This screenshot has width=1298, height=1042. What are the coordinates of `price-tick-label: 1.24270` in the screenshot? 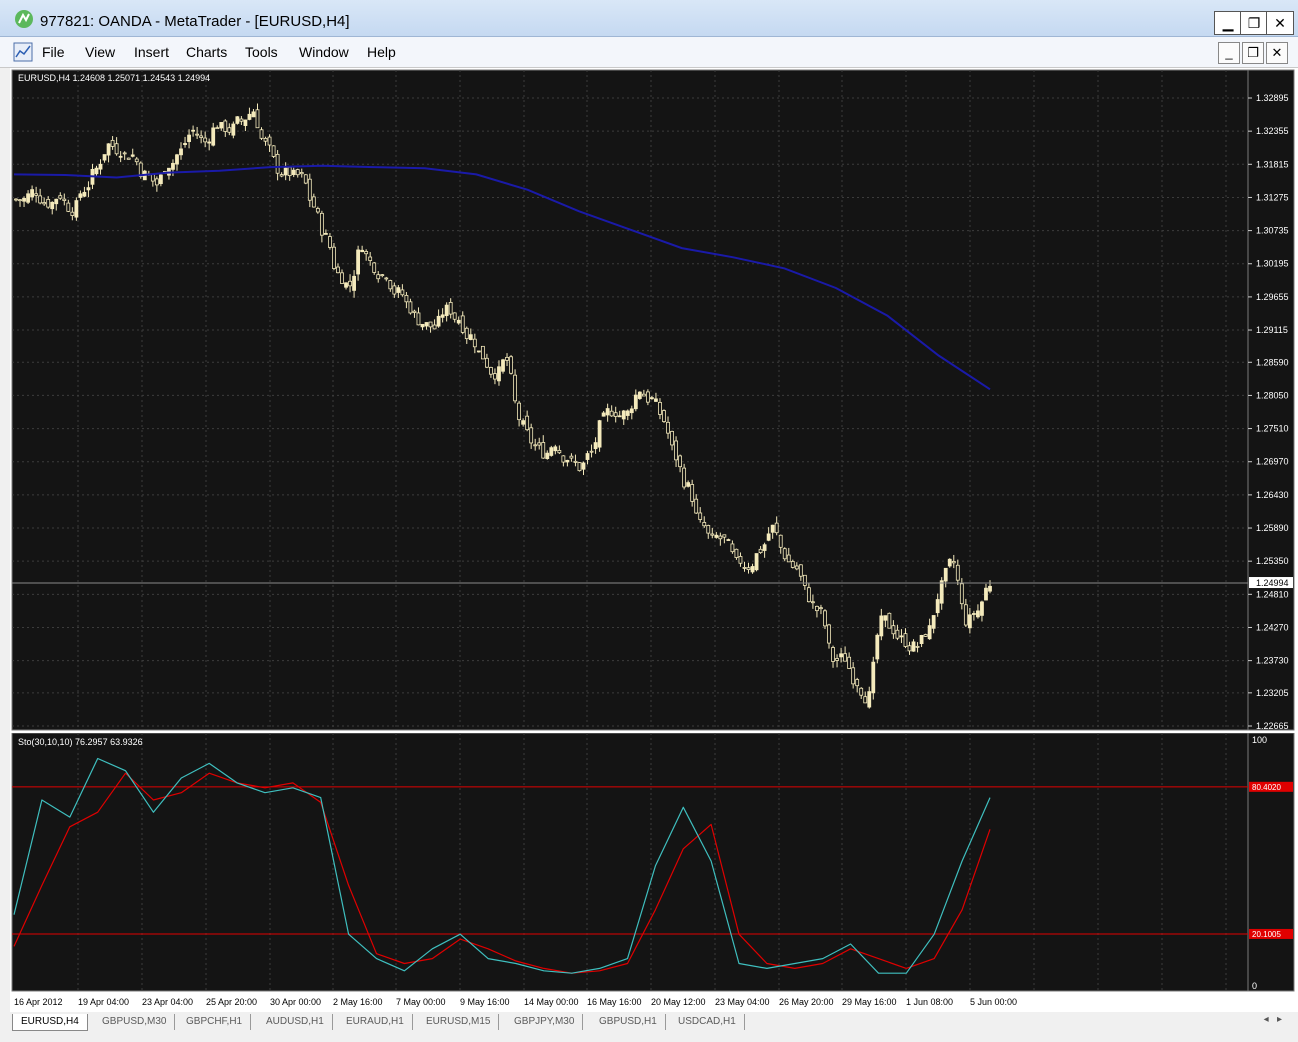 It's located at (1272, 627).